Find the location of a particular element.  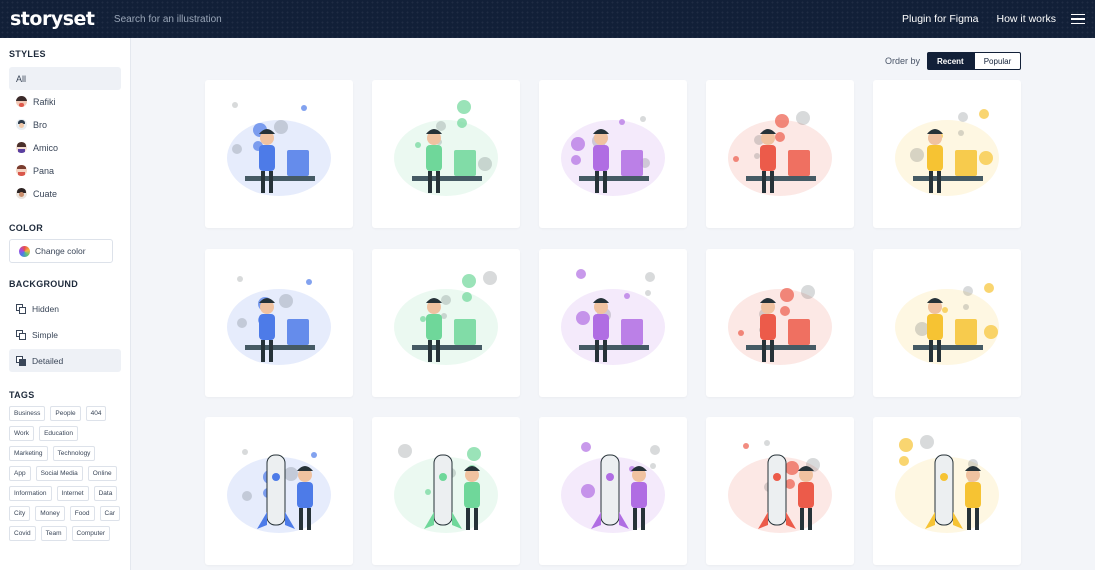

tag-business: Business is located at coordinates (27, 413).